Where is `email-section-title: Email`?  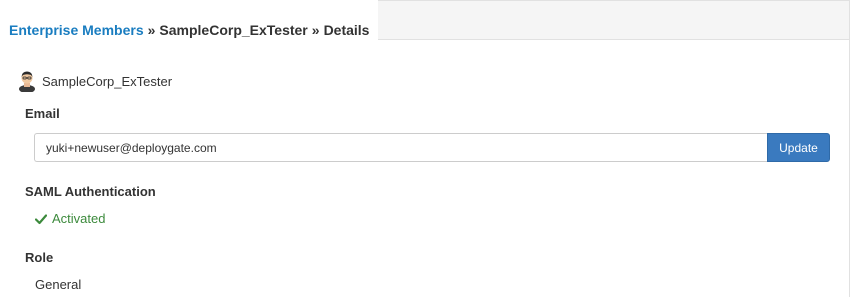 email-section-title: Email is located at coordinates (42, 113).